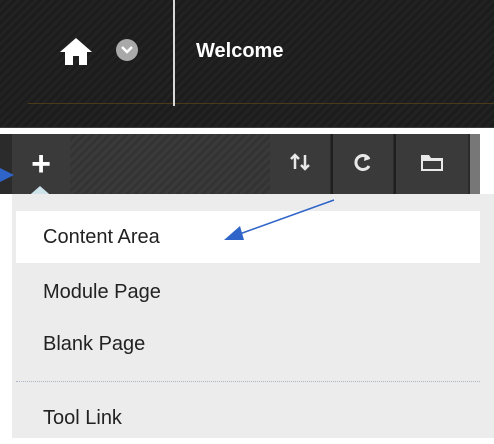 The image size is (494, 444). I want to click on menu-item-label: Module Page, so click(102, 291).